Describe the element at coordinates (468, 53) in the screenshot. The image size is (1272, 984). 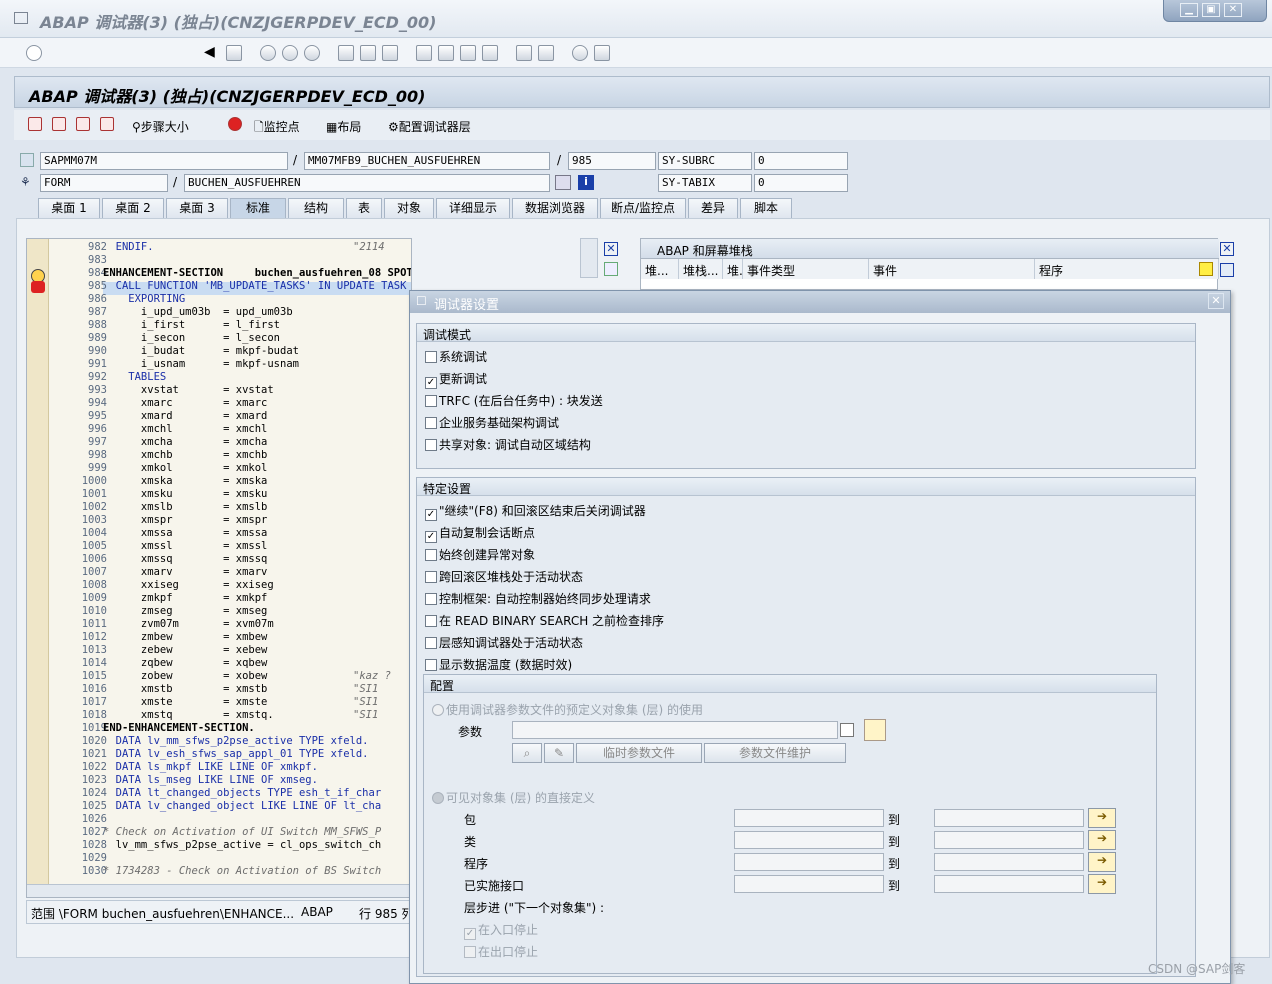
I see `next-page-icon` at that location.